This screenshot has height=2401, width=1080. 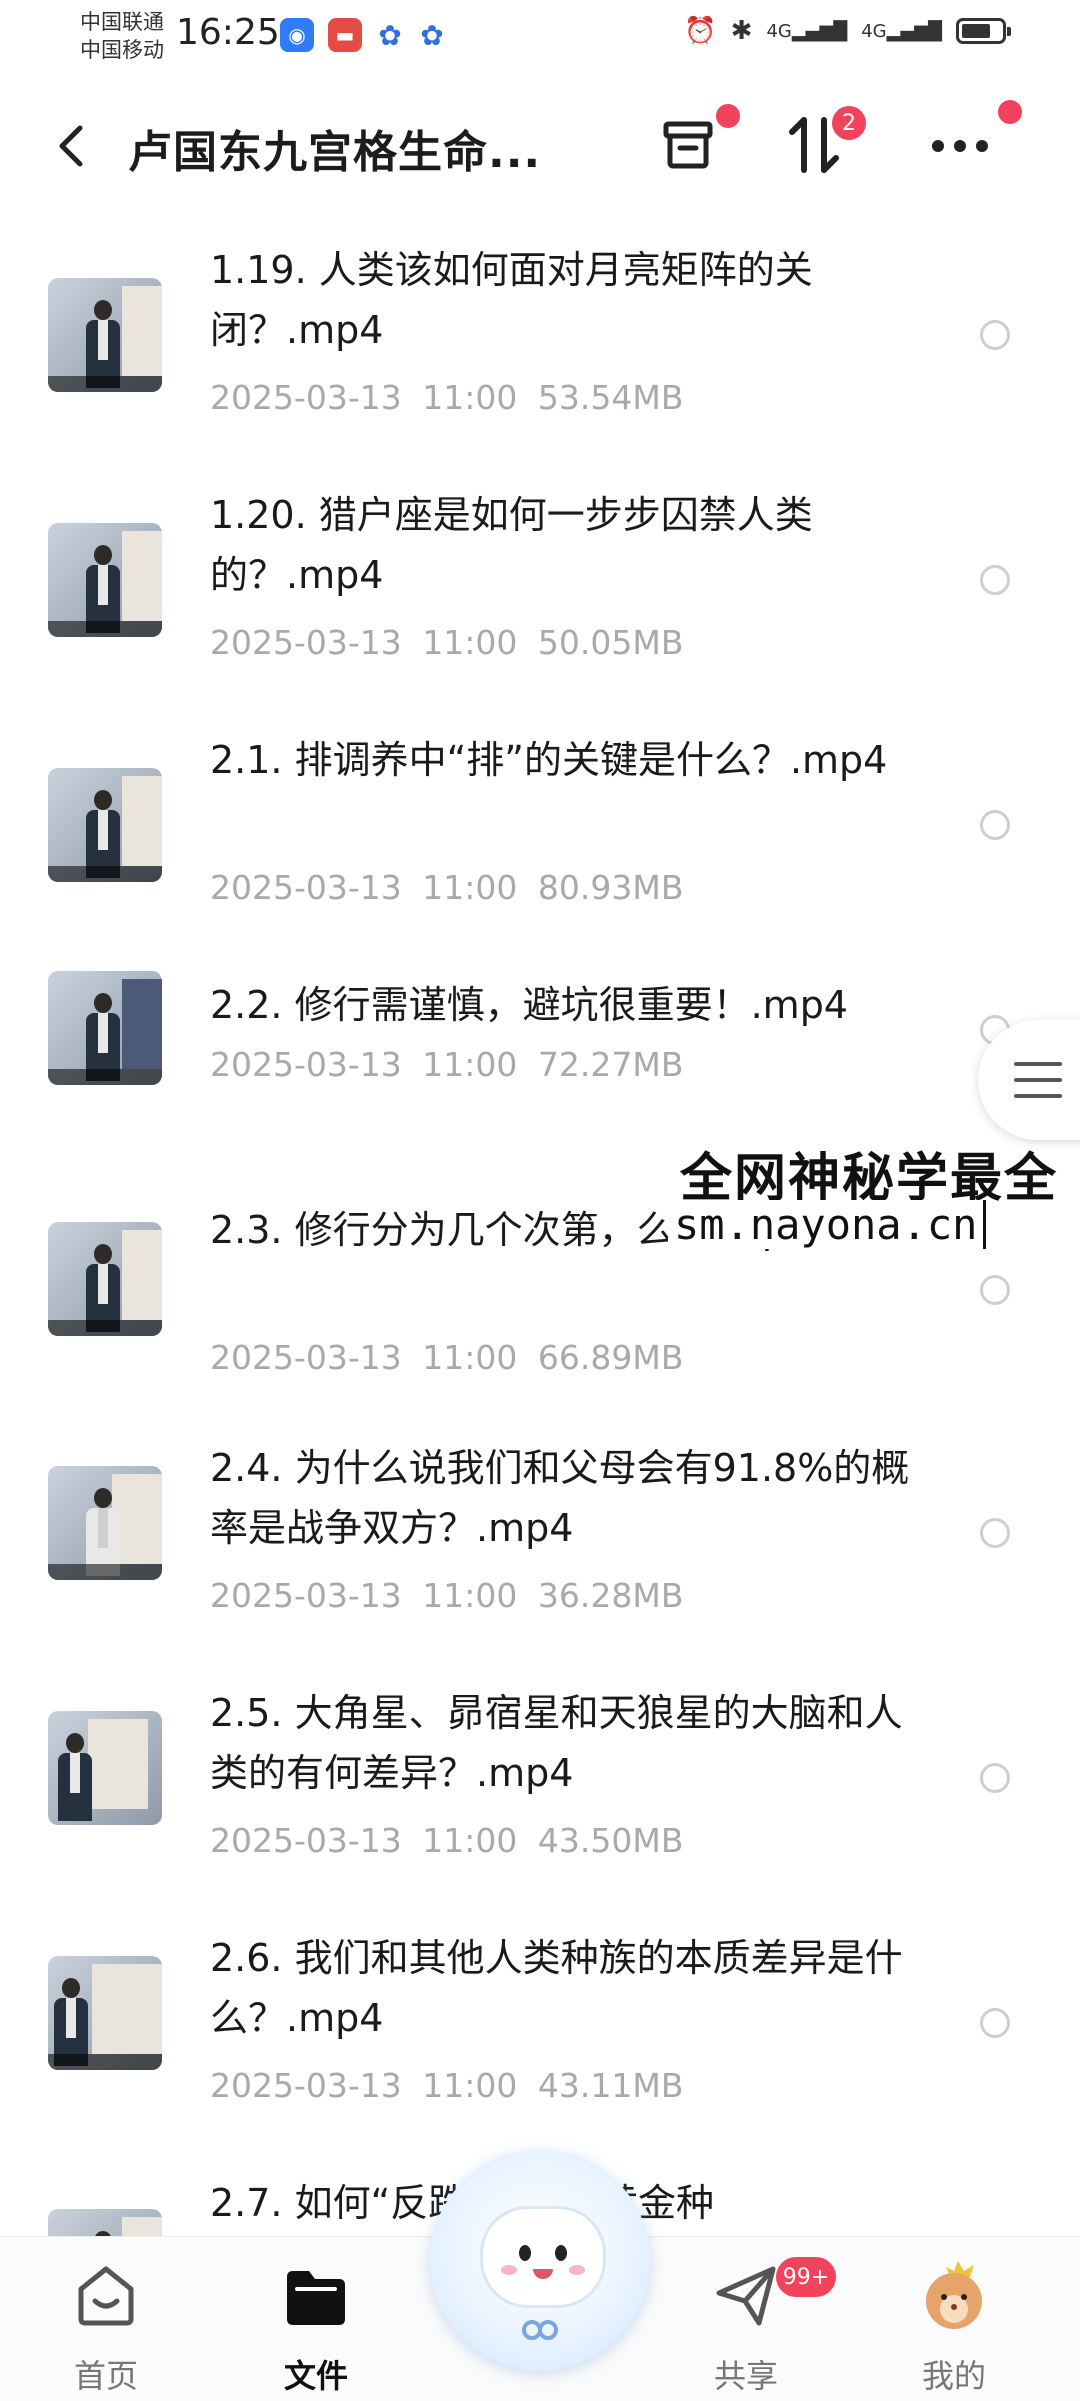 I want to click on floating-menu-handle, so click(x=1029, y=1080).